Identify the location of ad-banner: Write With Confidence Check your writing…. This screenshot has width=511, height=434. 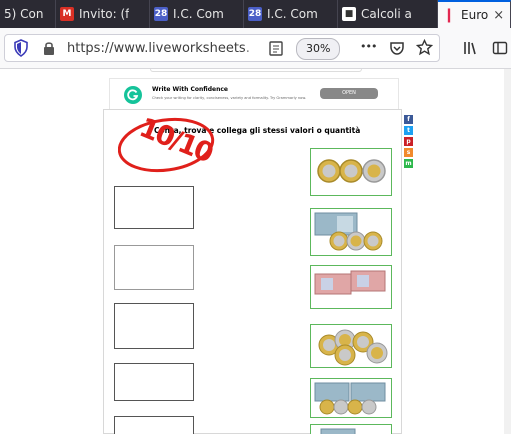
(254, 95).